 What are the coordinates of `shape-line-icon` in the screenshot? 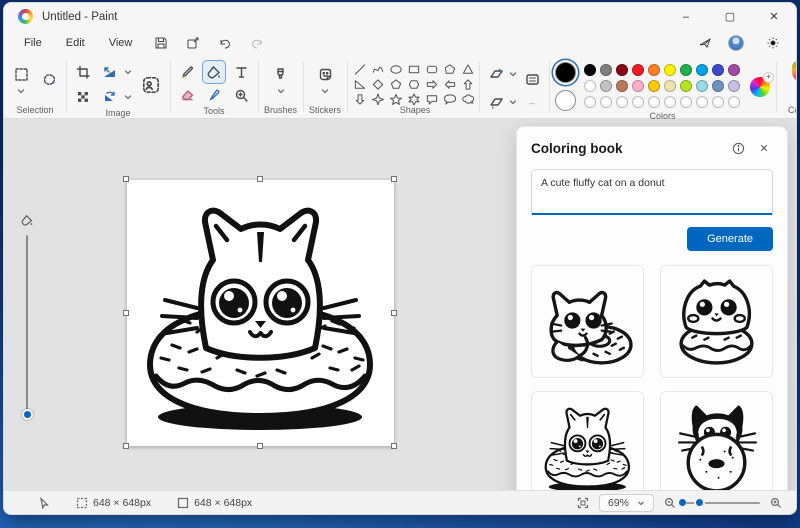 It's located at (360, 69).